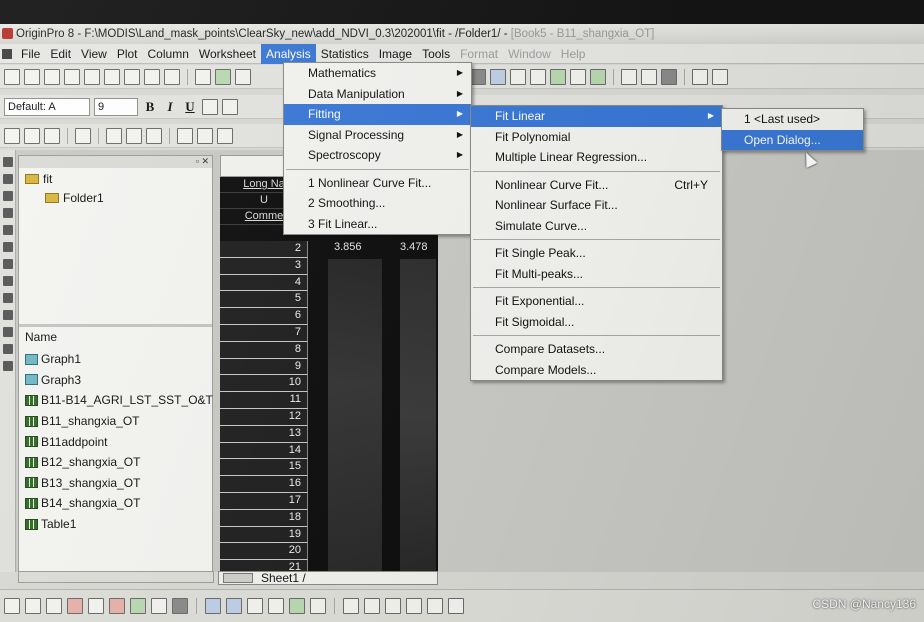 This screenshot has height=622, width=924. What do you see at coordinates (629, 76) in the screenshot?
I see `cut-icon` at bounding box center [629, 76].